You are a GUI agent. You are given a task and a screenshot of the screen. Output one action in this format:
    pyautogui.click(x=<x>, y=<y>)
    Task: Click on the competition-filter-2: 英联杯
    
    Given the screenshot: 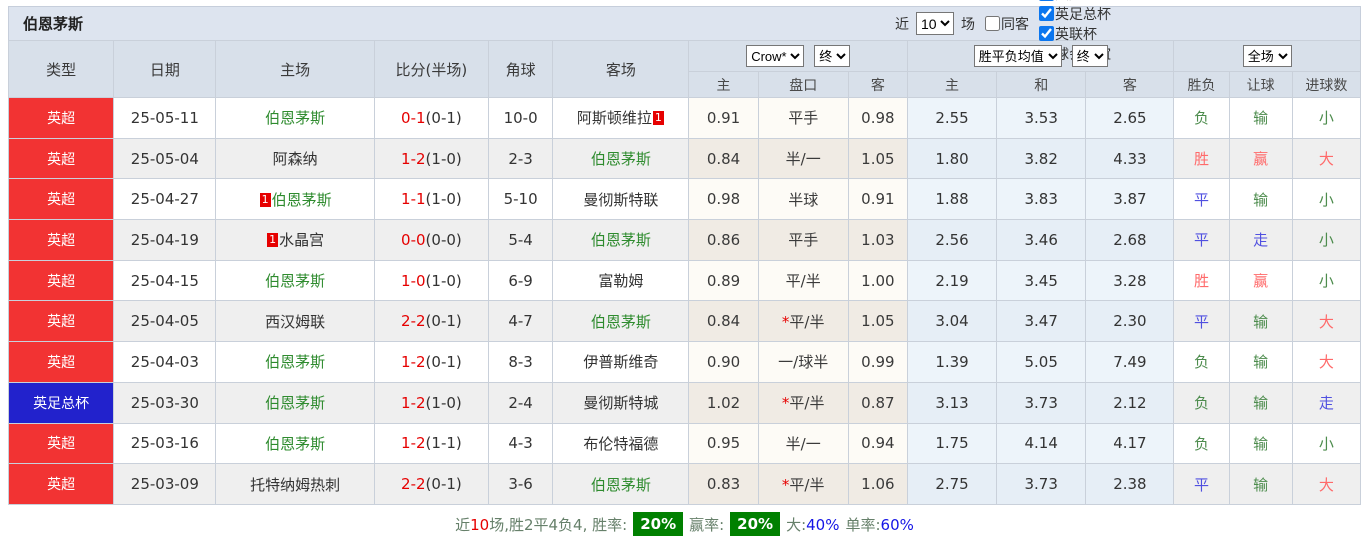 What is the action you would take?
    pyautogui.click(x=1072, y=34)
    